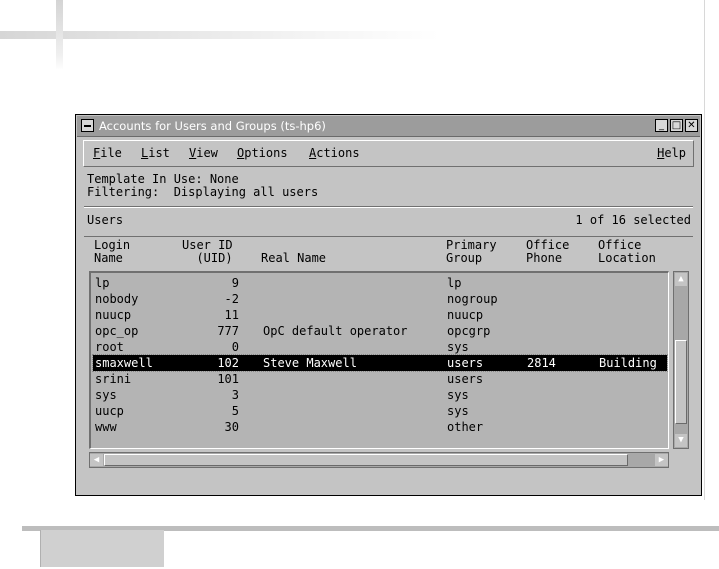  I want to click on cell-login: srini, so click(113, 379).